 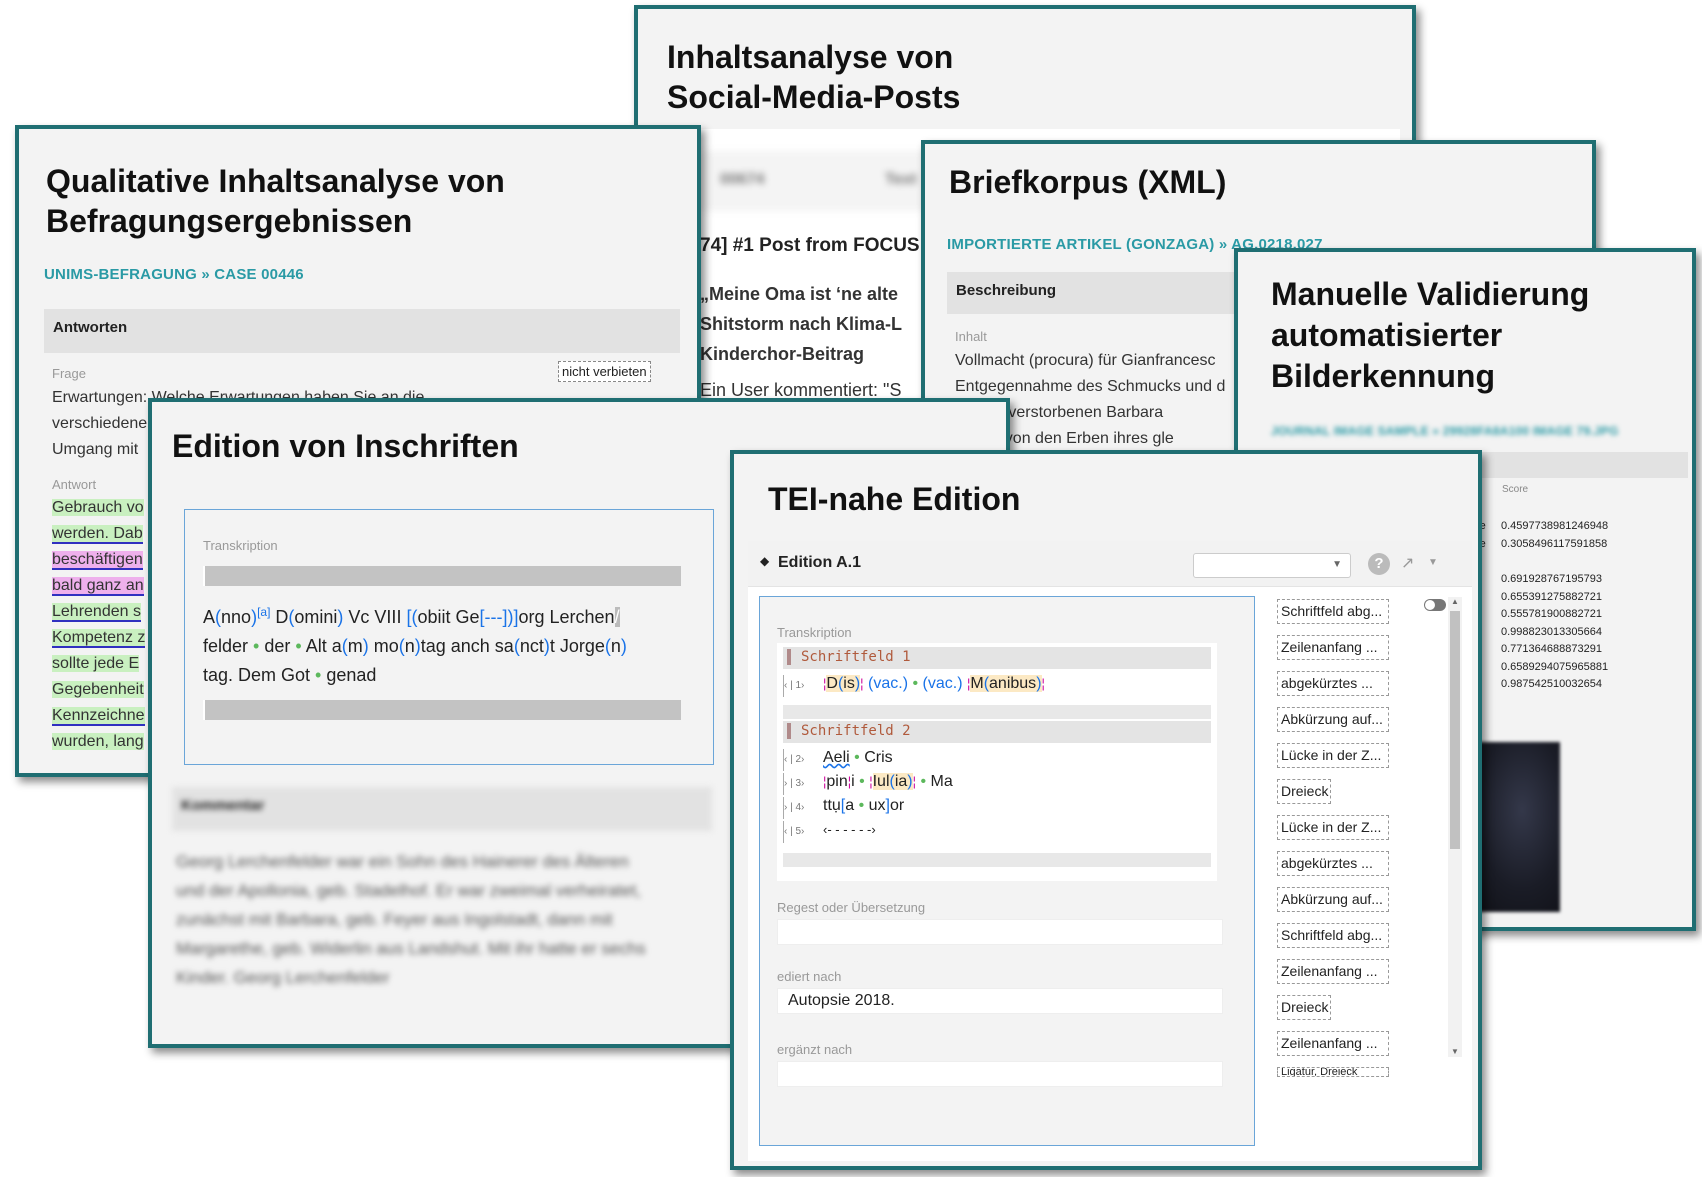 I want to click on scroll-down-icon: ▼, so click(x=1455, y=1051).